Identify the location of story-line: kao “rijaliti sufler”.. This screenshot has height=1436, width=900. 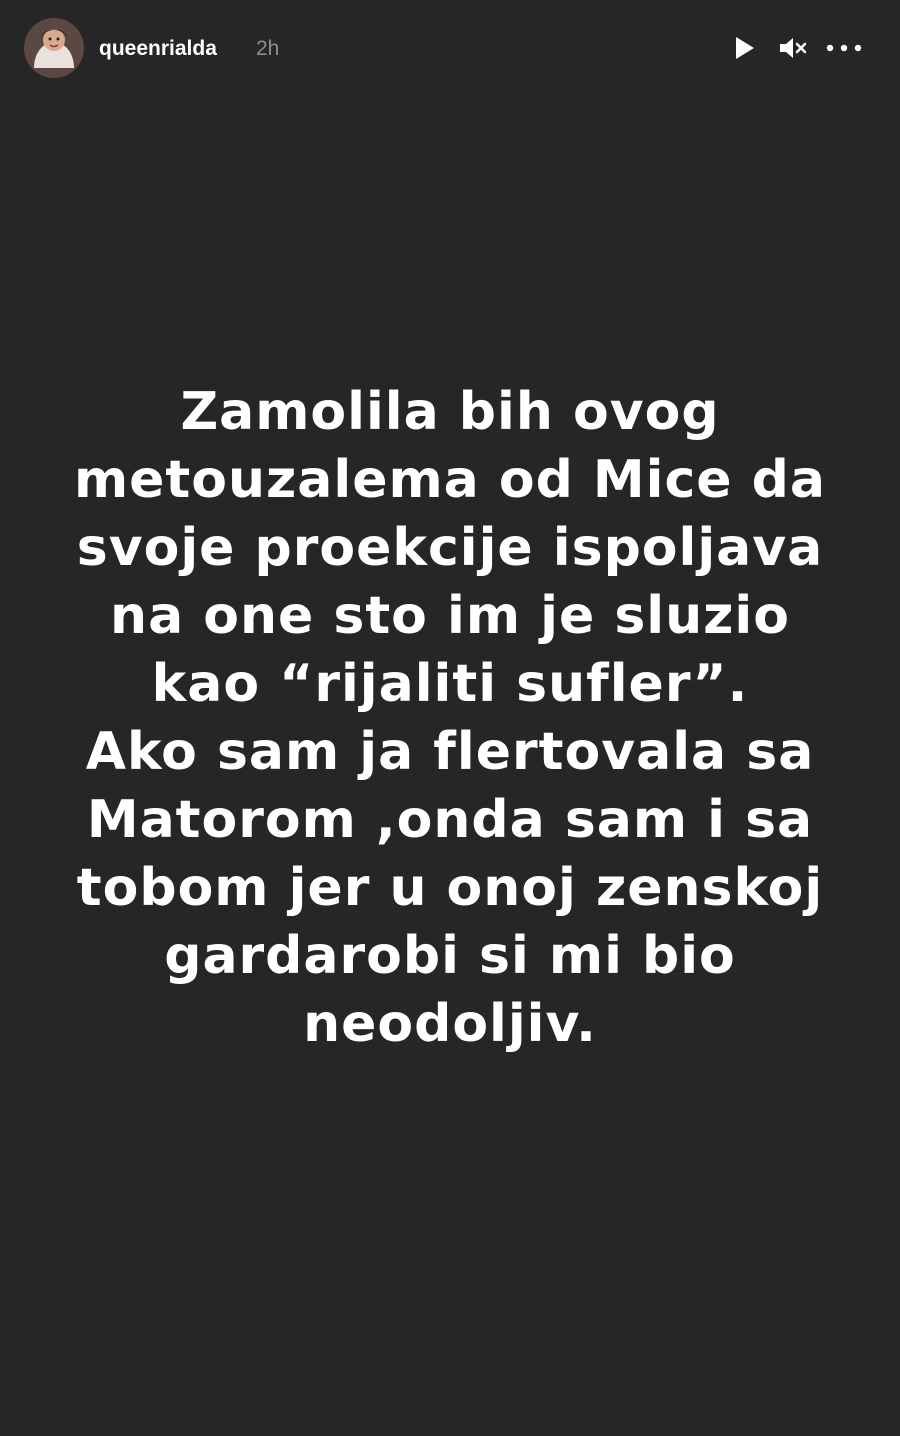
(450, 684).